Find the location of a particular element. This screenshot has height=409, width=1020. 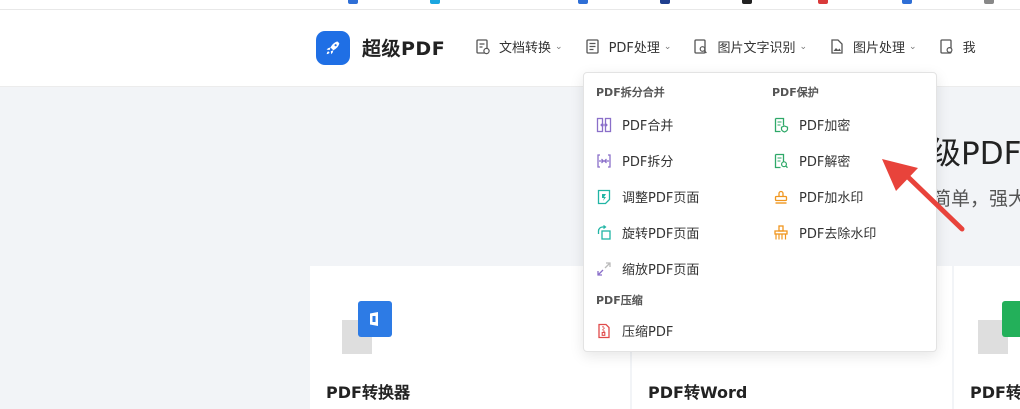

menu-item-pdf-split: PDF拆分 is located at coordinates (634, 160).